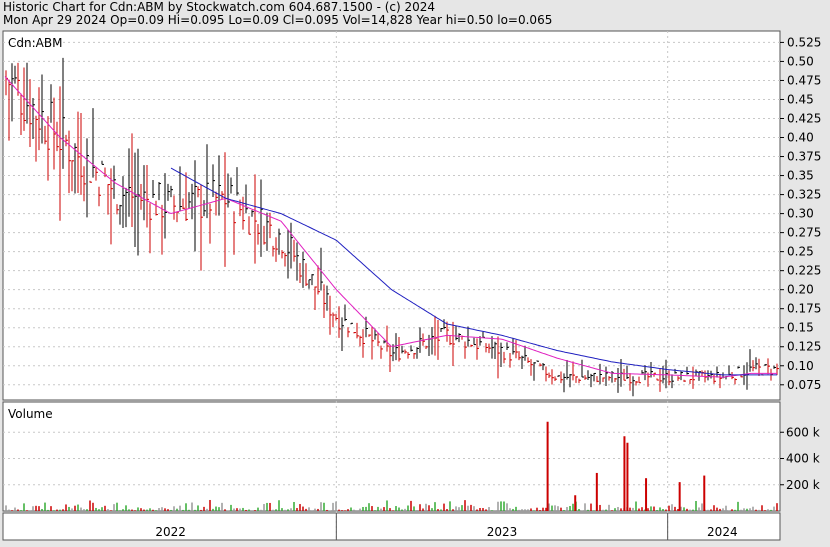 The image size is (830, 547). What do you see at coordinates (804, 195) in the screenshot?
I see `price-tick-label: 0.325` at bounding box center [804, 195].